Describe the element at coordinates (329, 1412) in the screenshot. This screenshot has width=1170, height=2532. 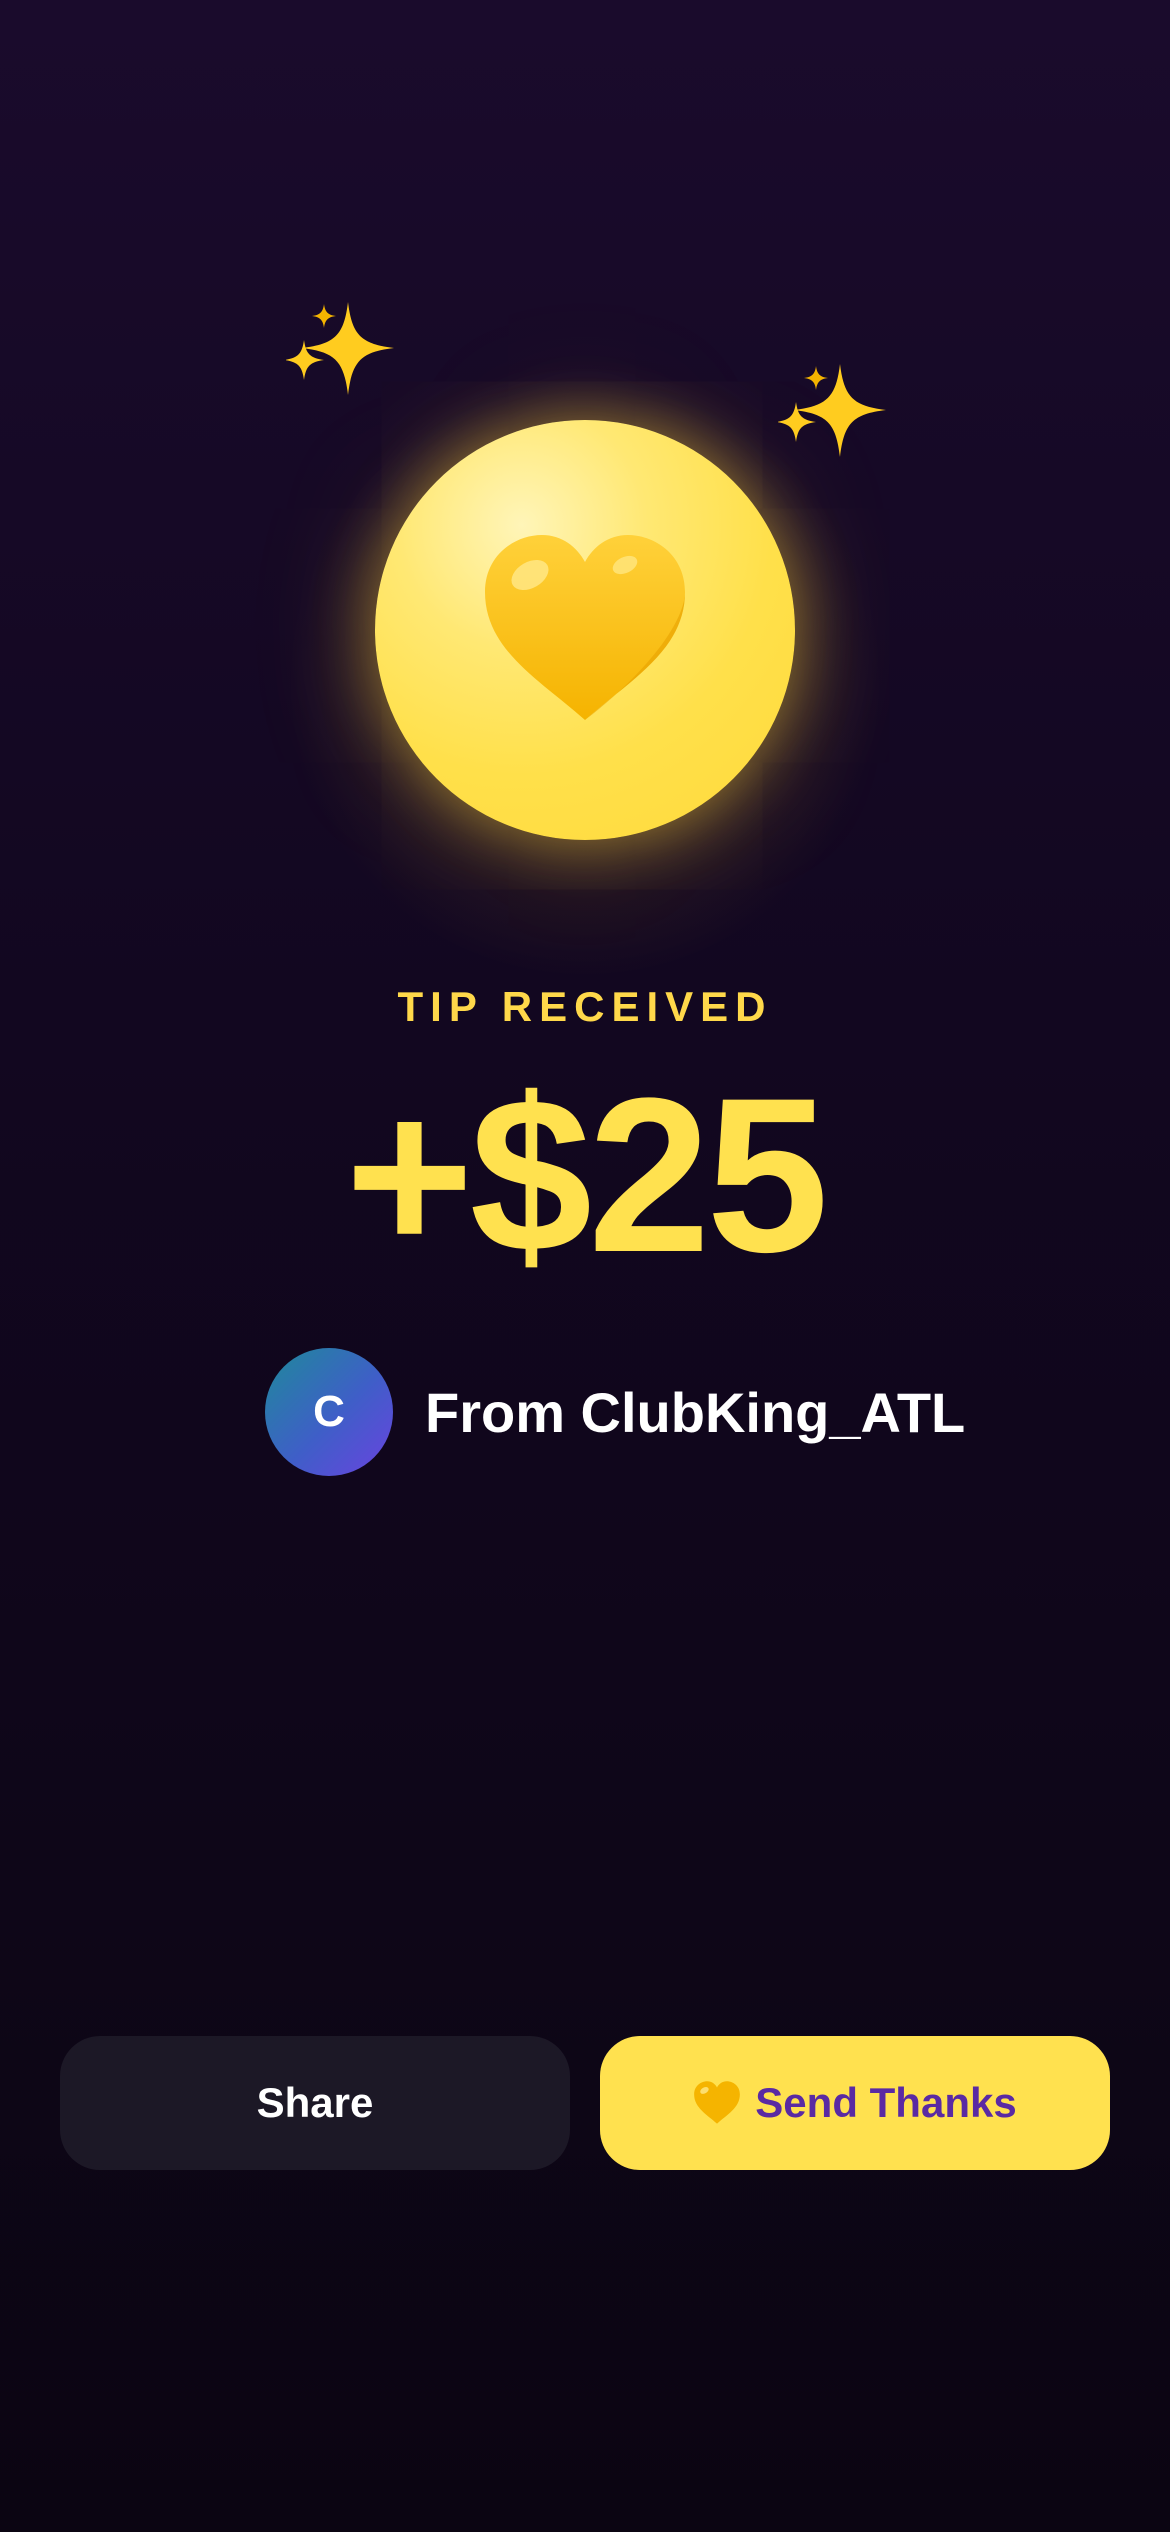
I see `avatar: C` at that location.